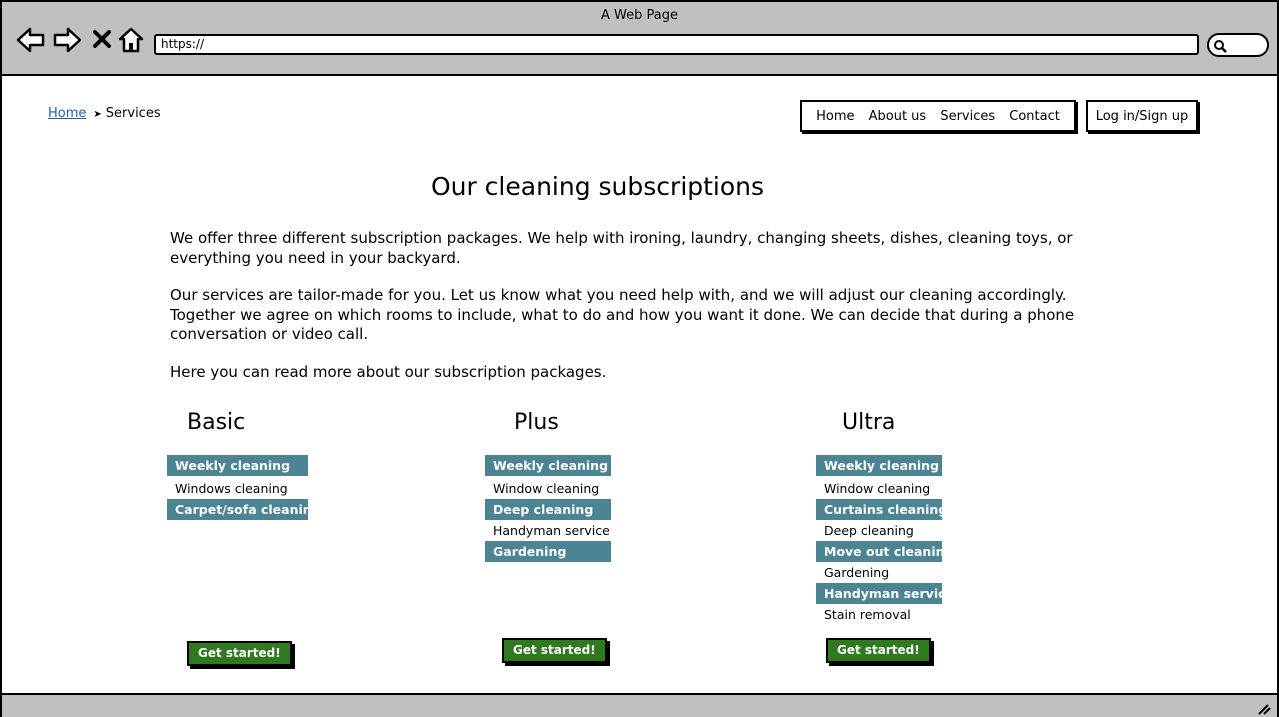  Describe the element at coordinates (67, 113) in the screenshot. I see `breadcrumb-home-link: Home` at that location.